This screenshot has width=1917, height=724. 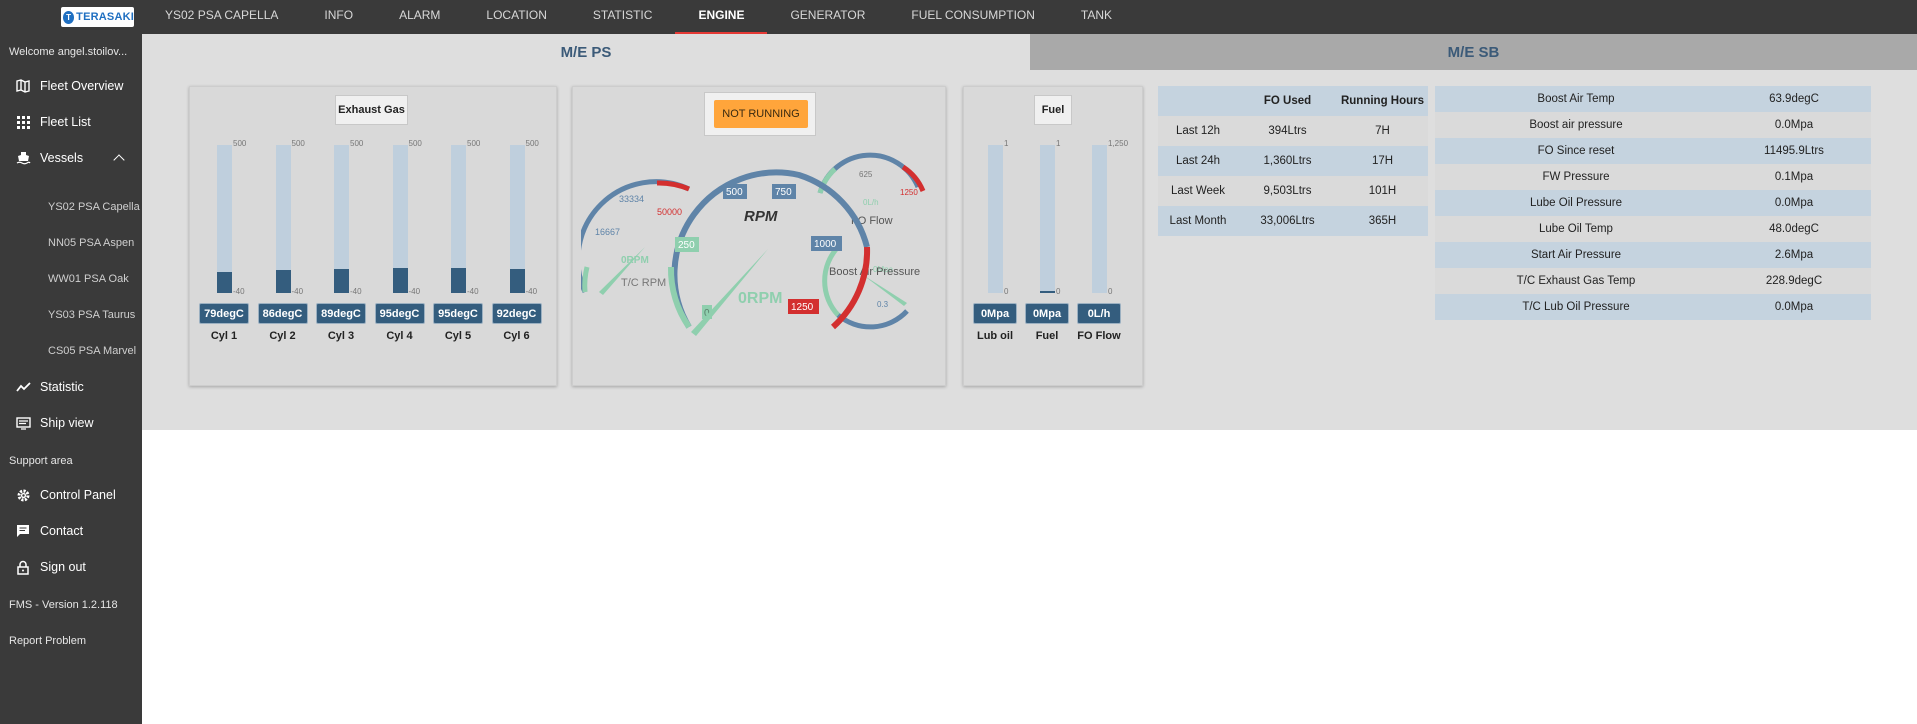 What do you see at coordinates (49, 531) in the screenshot?
I see `sidebar-item-contact: Contact` at bounding box center [49, 531].